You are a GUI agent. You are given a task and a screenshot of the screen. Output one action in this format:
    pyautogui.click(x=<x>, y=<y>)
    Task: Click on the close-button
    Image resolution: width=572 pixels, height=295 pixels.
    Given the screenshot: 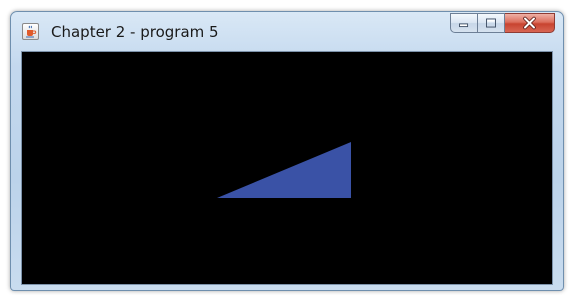 What is the action you would take?
    pyautogui.click(x=530, y=23)
    